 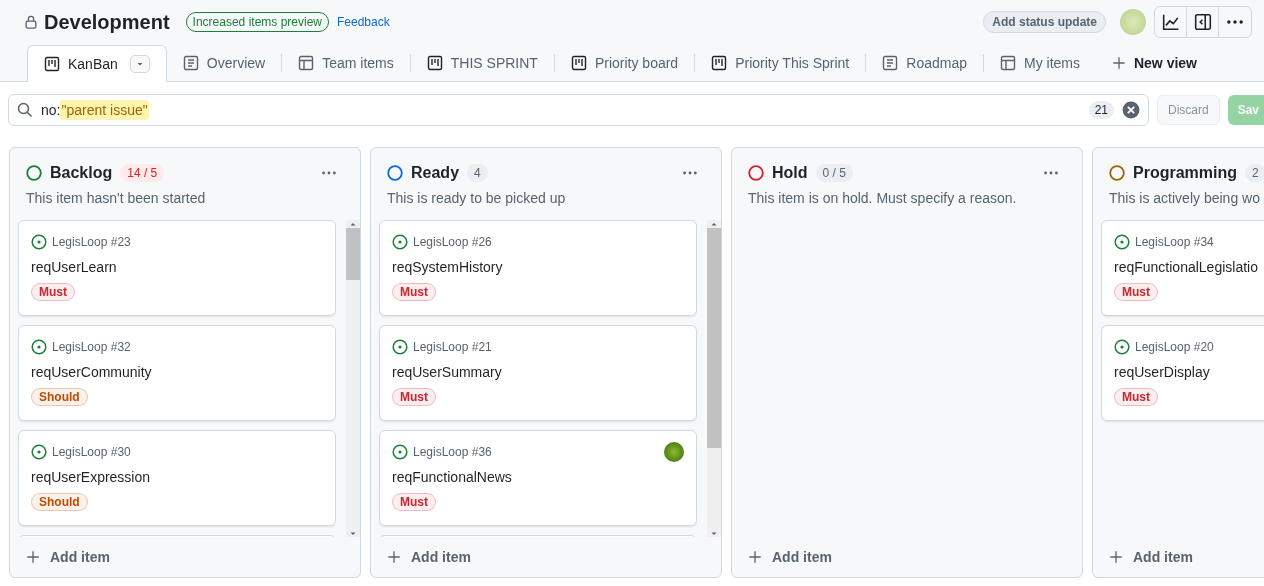 I want to click on list-icon, so click(x=890, y=62).